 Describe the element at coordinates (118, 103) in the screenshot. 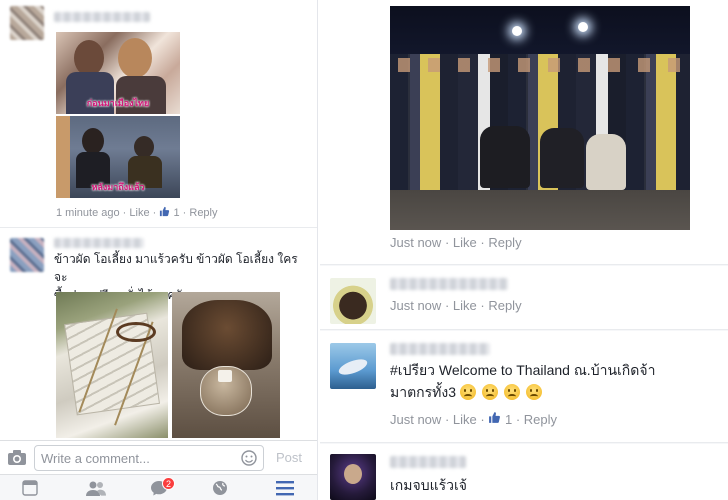

I see `photo-caption: ก่อนมาเมืองไทย` at that location.